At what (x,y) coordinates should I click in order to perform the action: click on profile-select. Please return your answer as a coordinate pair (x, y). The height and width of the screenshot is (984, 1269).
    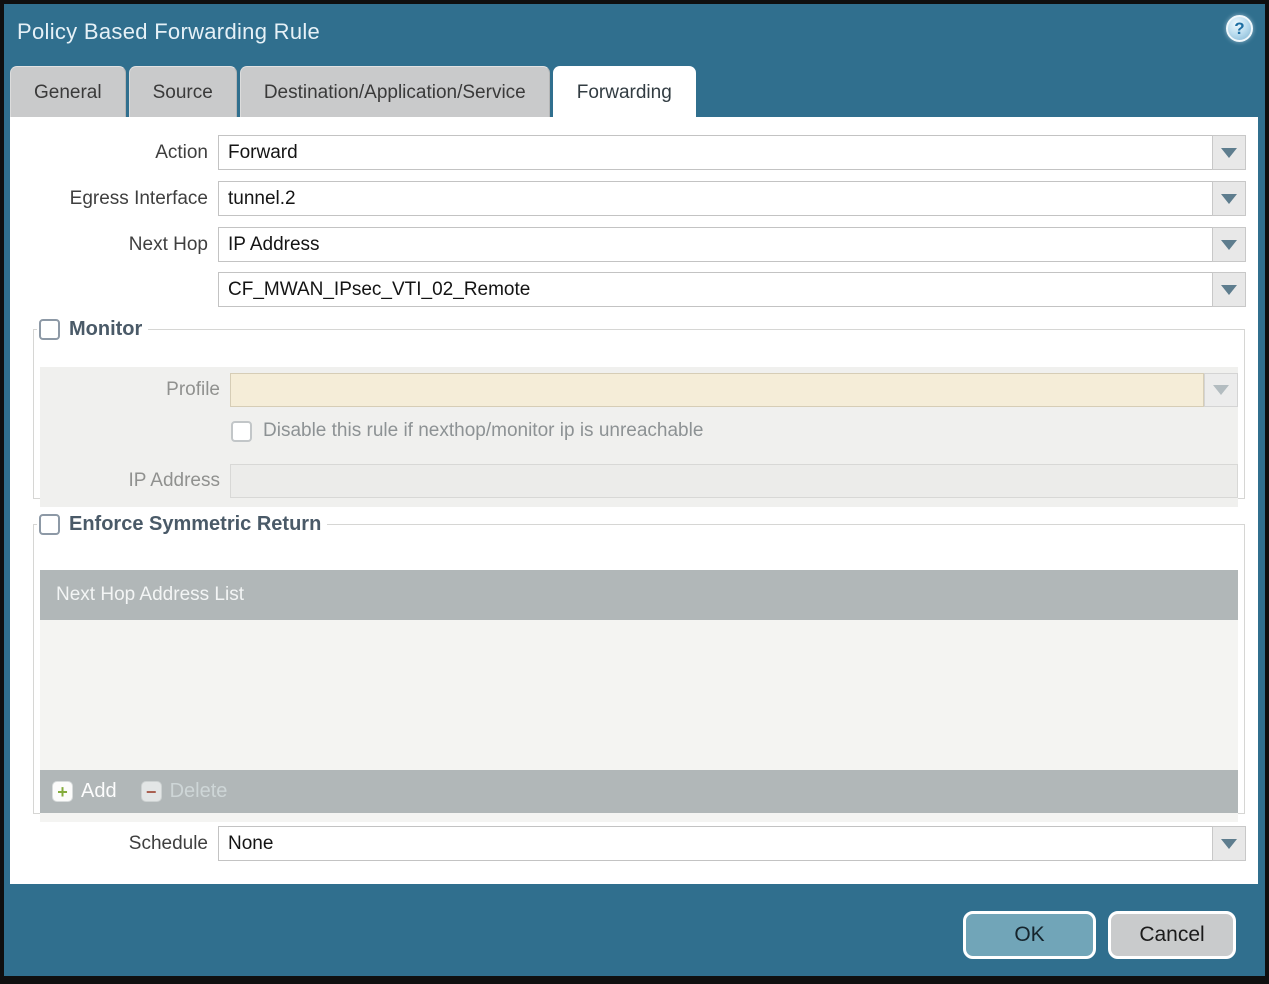
    Looking at the image, I should click on (717, 390).